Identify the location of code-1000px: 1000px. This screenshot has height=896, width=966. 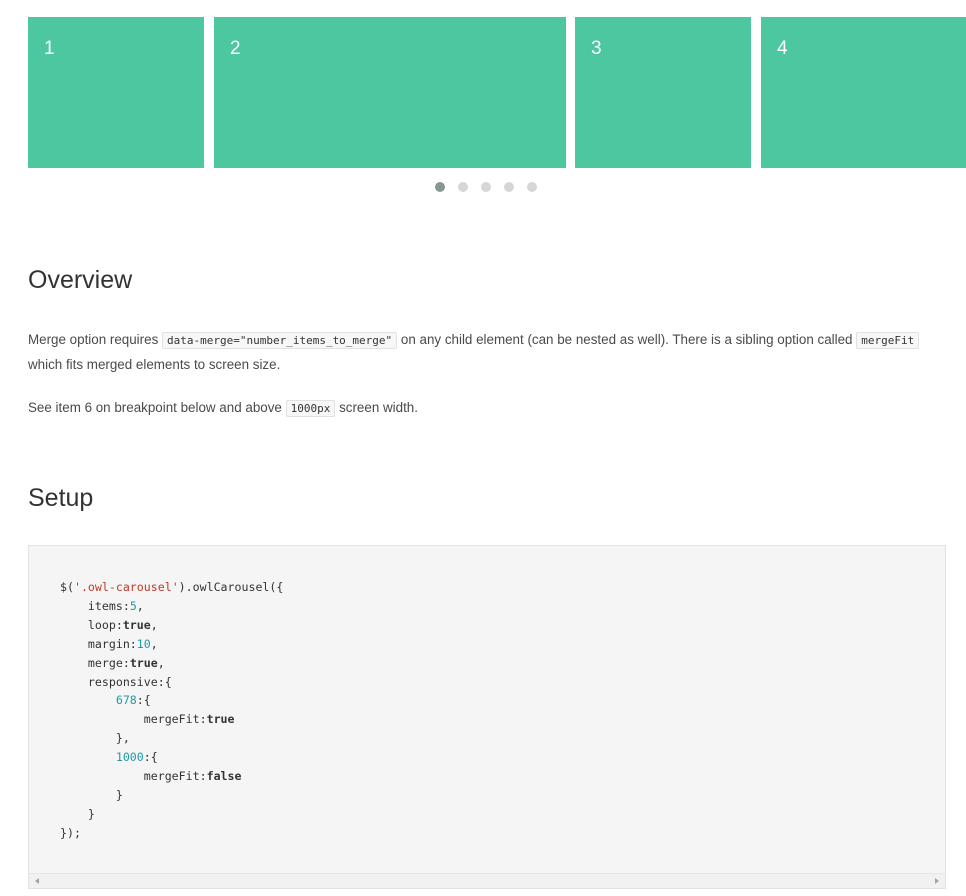
(310, 408).